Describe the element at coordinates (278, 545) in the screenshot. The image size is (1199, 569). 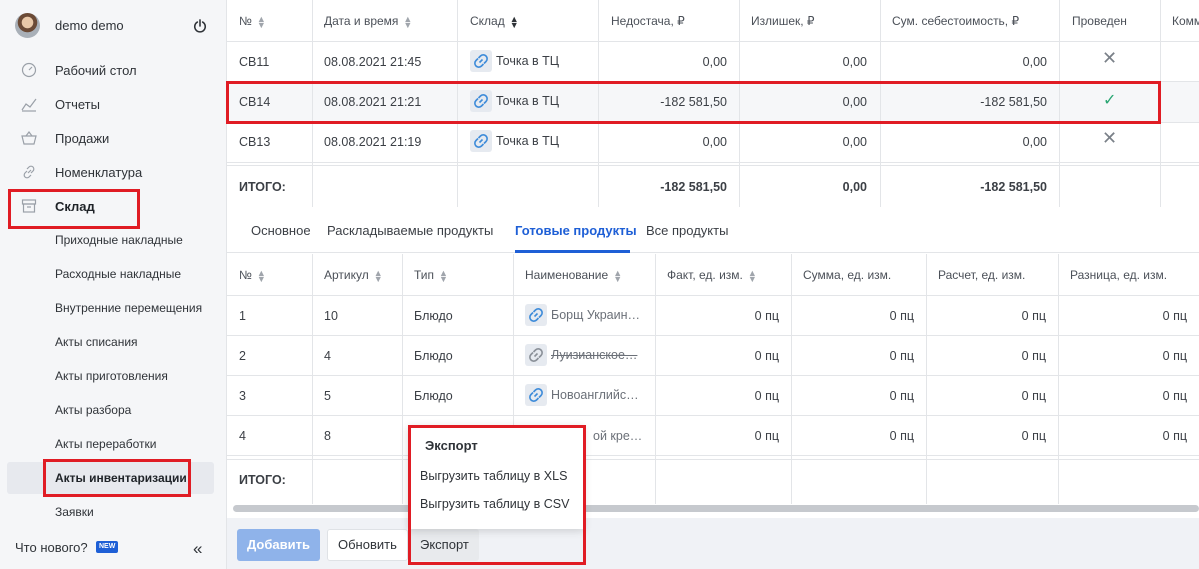
I see `add-button: Добавить` at that location.